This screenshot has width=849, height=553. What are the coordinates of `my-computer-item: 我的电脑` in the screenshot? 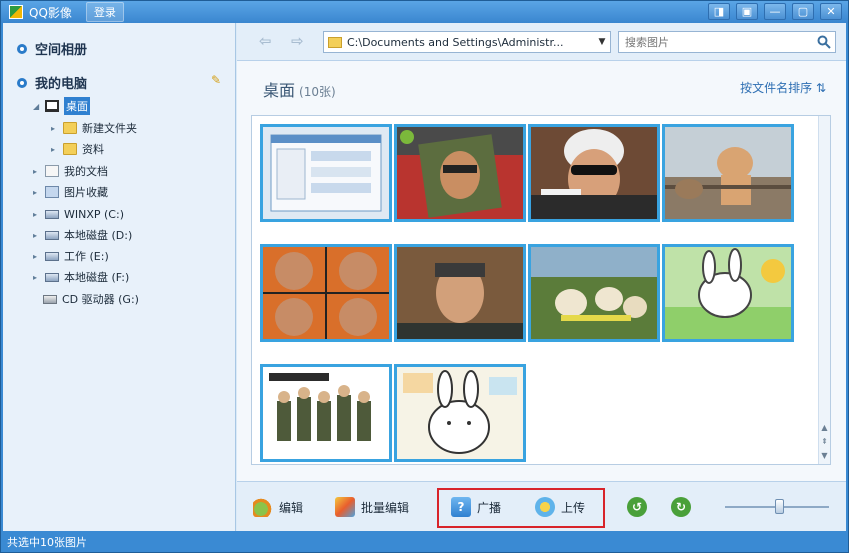 It's located at (52, 82).